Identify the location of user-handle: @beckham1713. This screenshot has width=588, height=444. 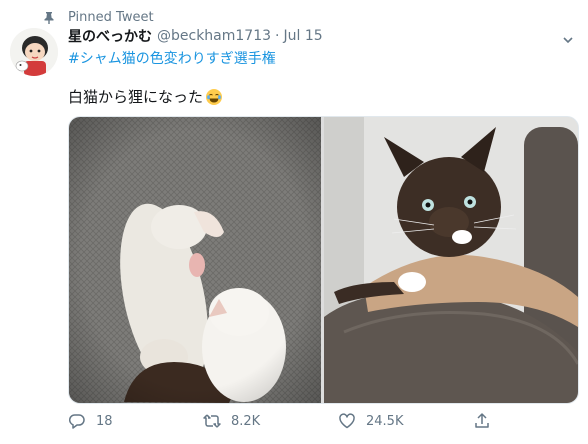
(214, 36).